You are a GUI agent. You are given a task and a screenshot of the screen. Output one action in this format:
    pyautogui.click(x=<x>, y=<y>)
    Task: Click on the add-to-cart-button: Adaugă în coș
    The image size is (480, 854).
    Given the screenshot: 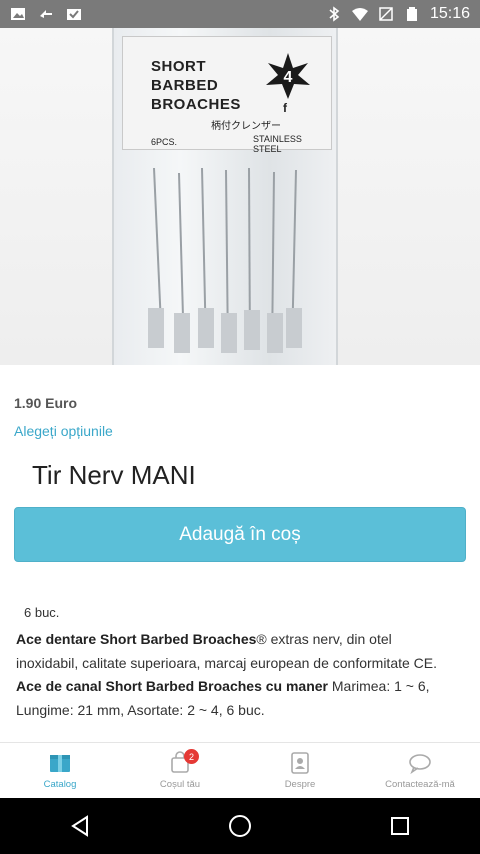 What is the action you would take?
    pyautogui.click(x=240, y=534)
    